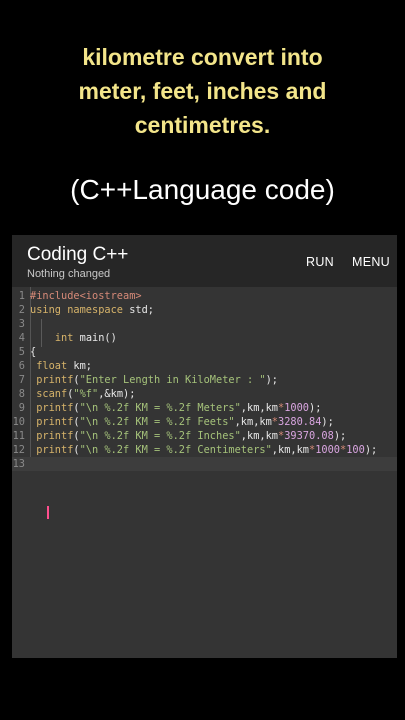 The width and height of the screenshot is (405, 720). I want to click on code-token: {, so click(33, 352).